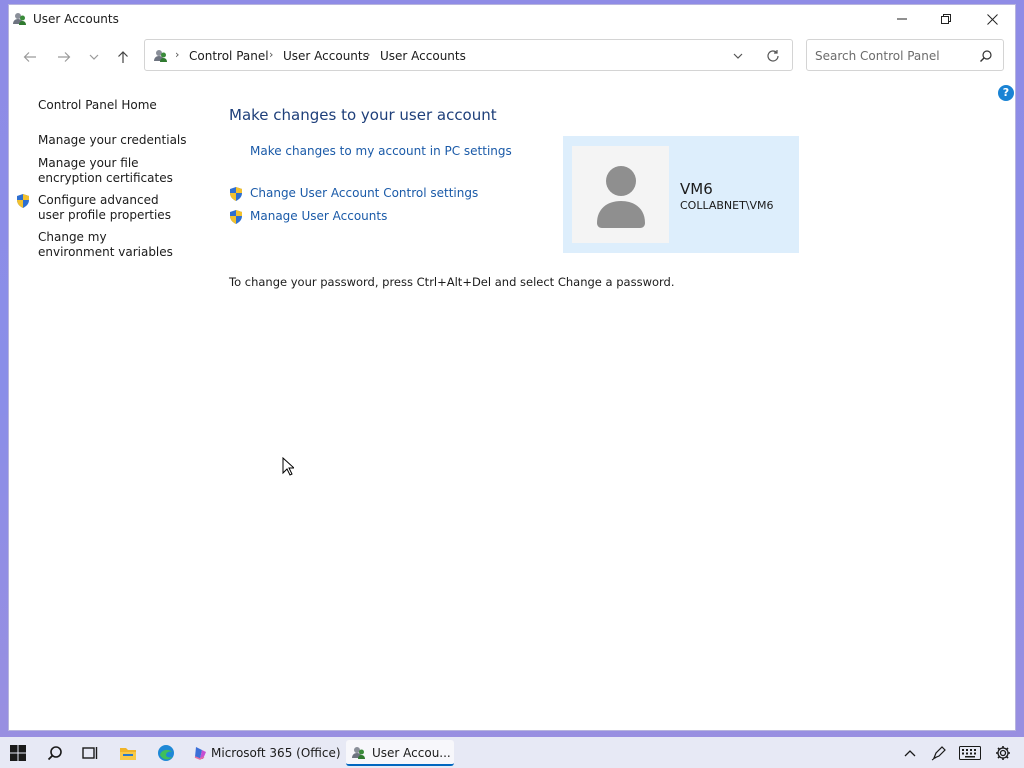  What do you see at coordinates (363, 115) in the screenshot?
I see `page-title: Make changes to your user account` at bounding box center [363, 115].